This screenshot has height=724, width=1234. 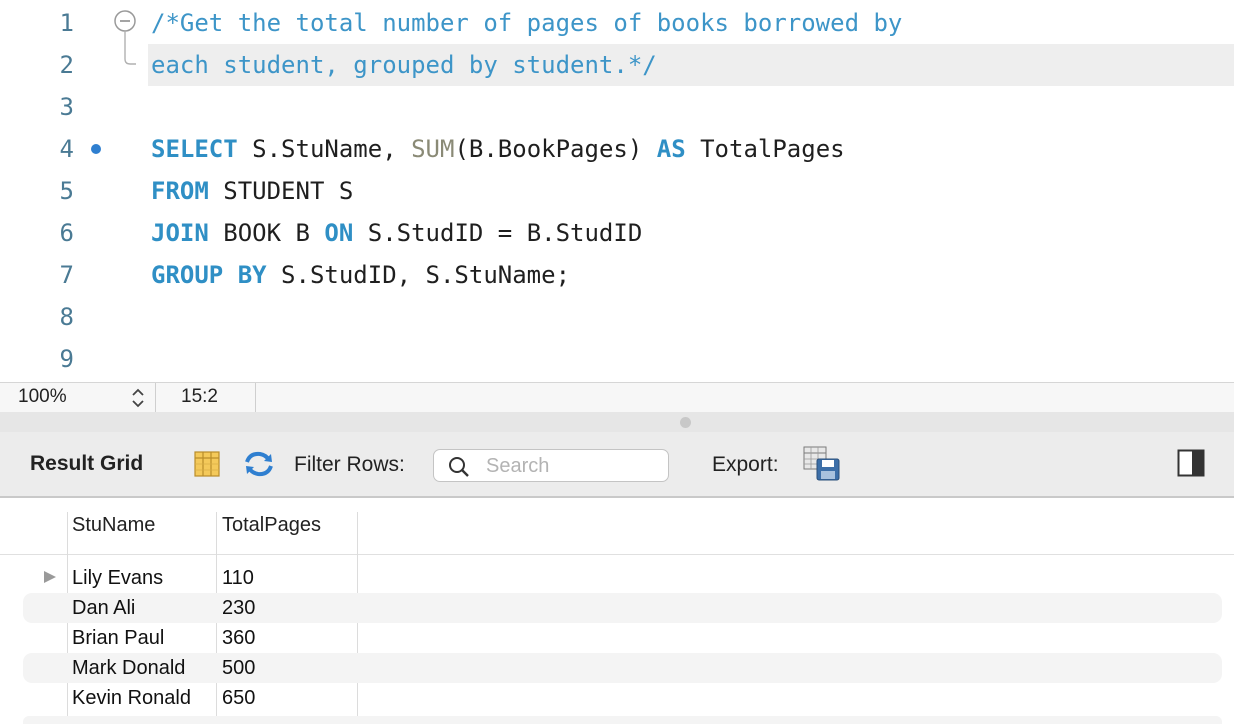 What do you see at coordinates (66, 107) in the screenshot?
I see `line-number: 3` at bounding box center [66, 107].